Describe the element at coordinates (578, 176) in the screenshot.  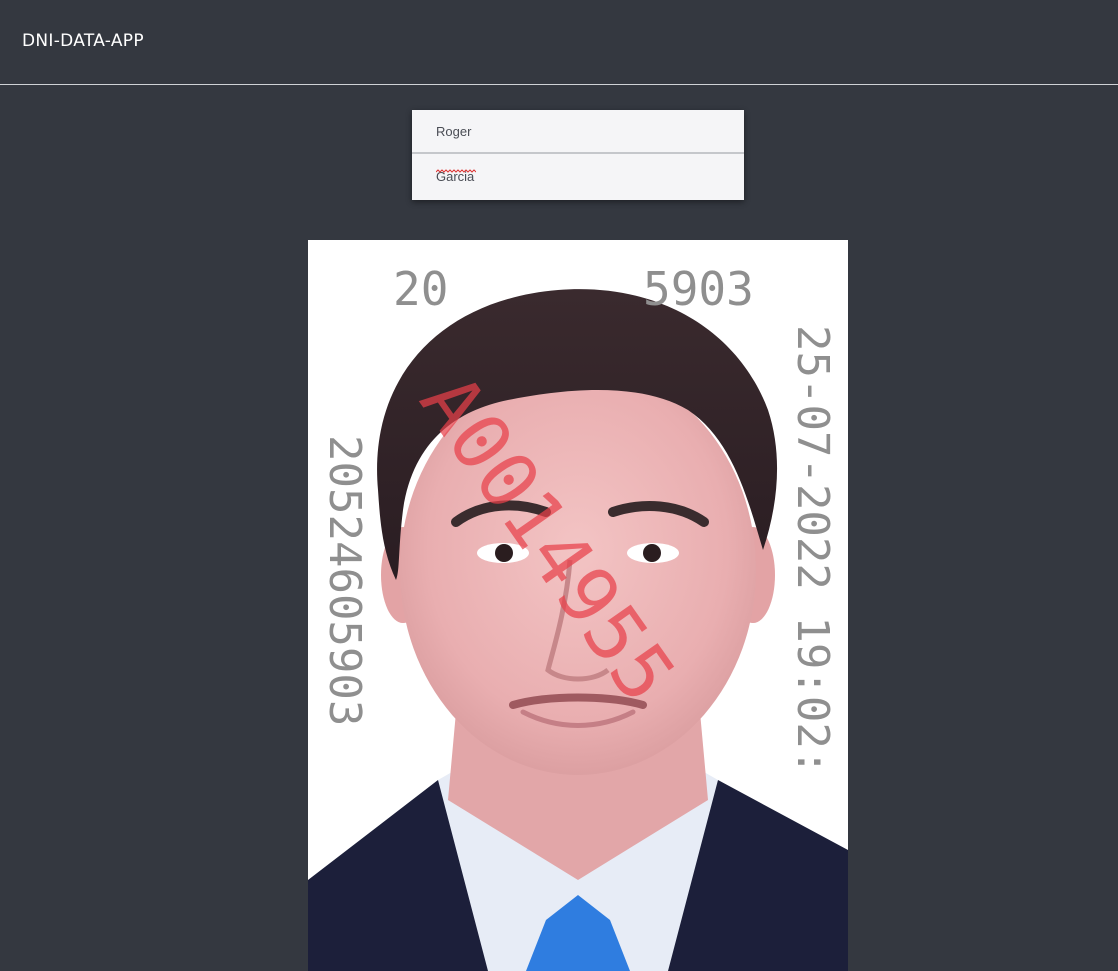
I see `last-name-input` at that location.